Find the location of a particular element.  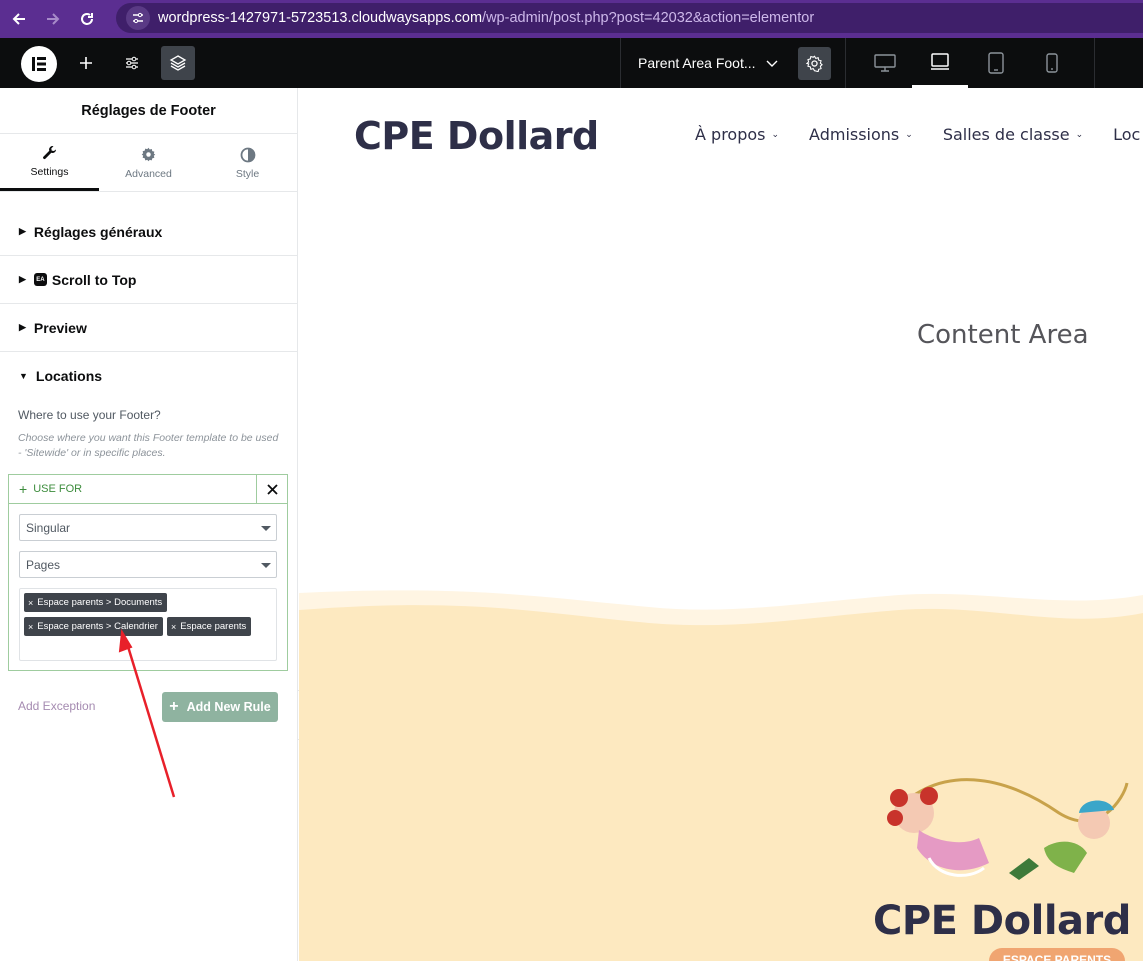

site-settings-button is located at coordinates (132, 63).